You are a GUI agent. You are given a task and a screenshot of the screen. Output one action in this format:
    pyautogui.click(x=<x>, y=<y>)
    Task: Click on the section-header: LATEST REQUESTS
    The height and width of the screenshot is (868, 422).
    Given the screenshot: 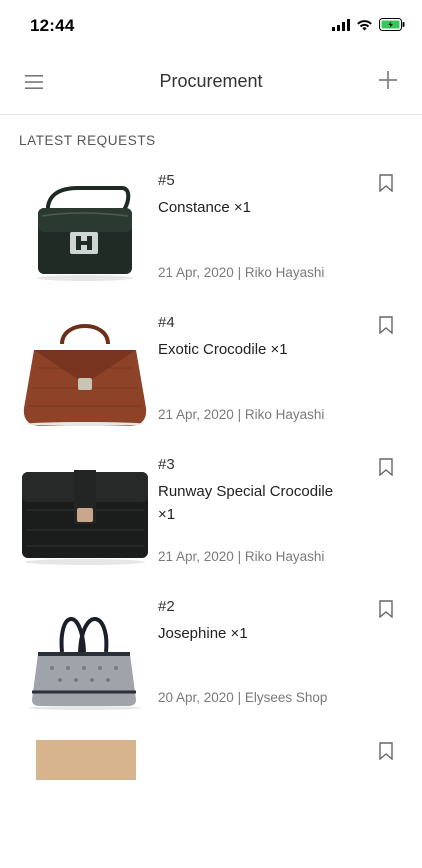 What is the action you would take?
    pyautogui.click(x=87, y=140)
    